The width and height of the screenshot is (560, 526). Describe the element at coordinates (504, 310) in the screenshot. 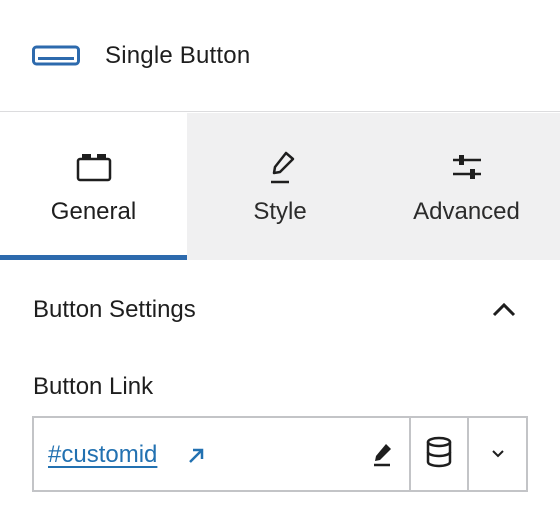

I see `chevron-up-icon` at that location.